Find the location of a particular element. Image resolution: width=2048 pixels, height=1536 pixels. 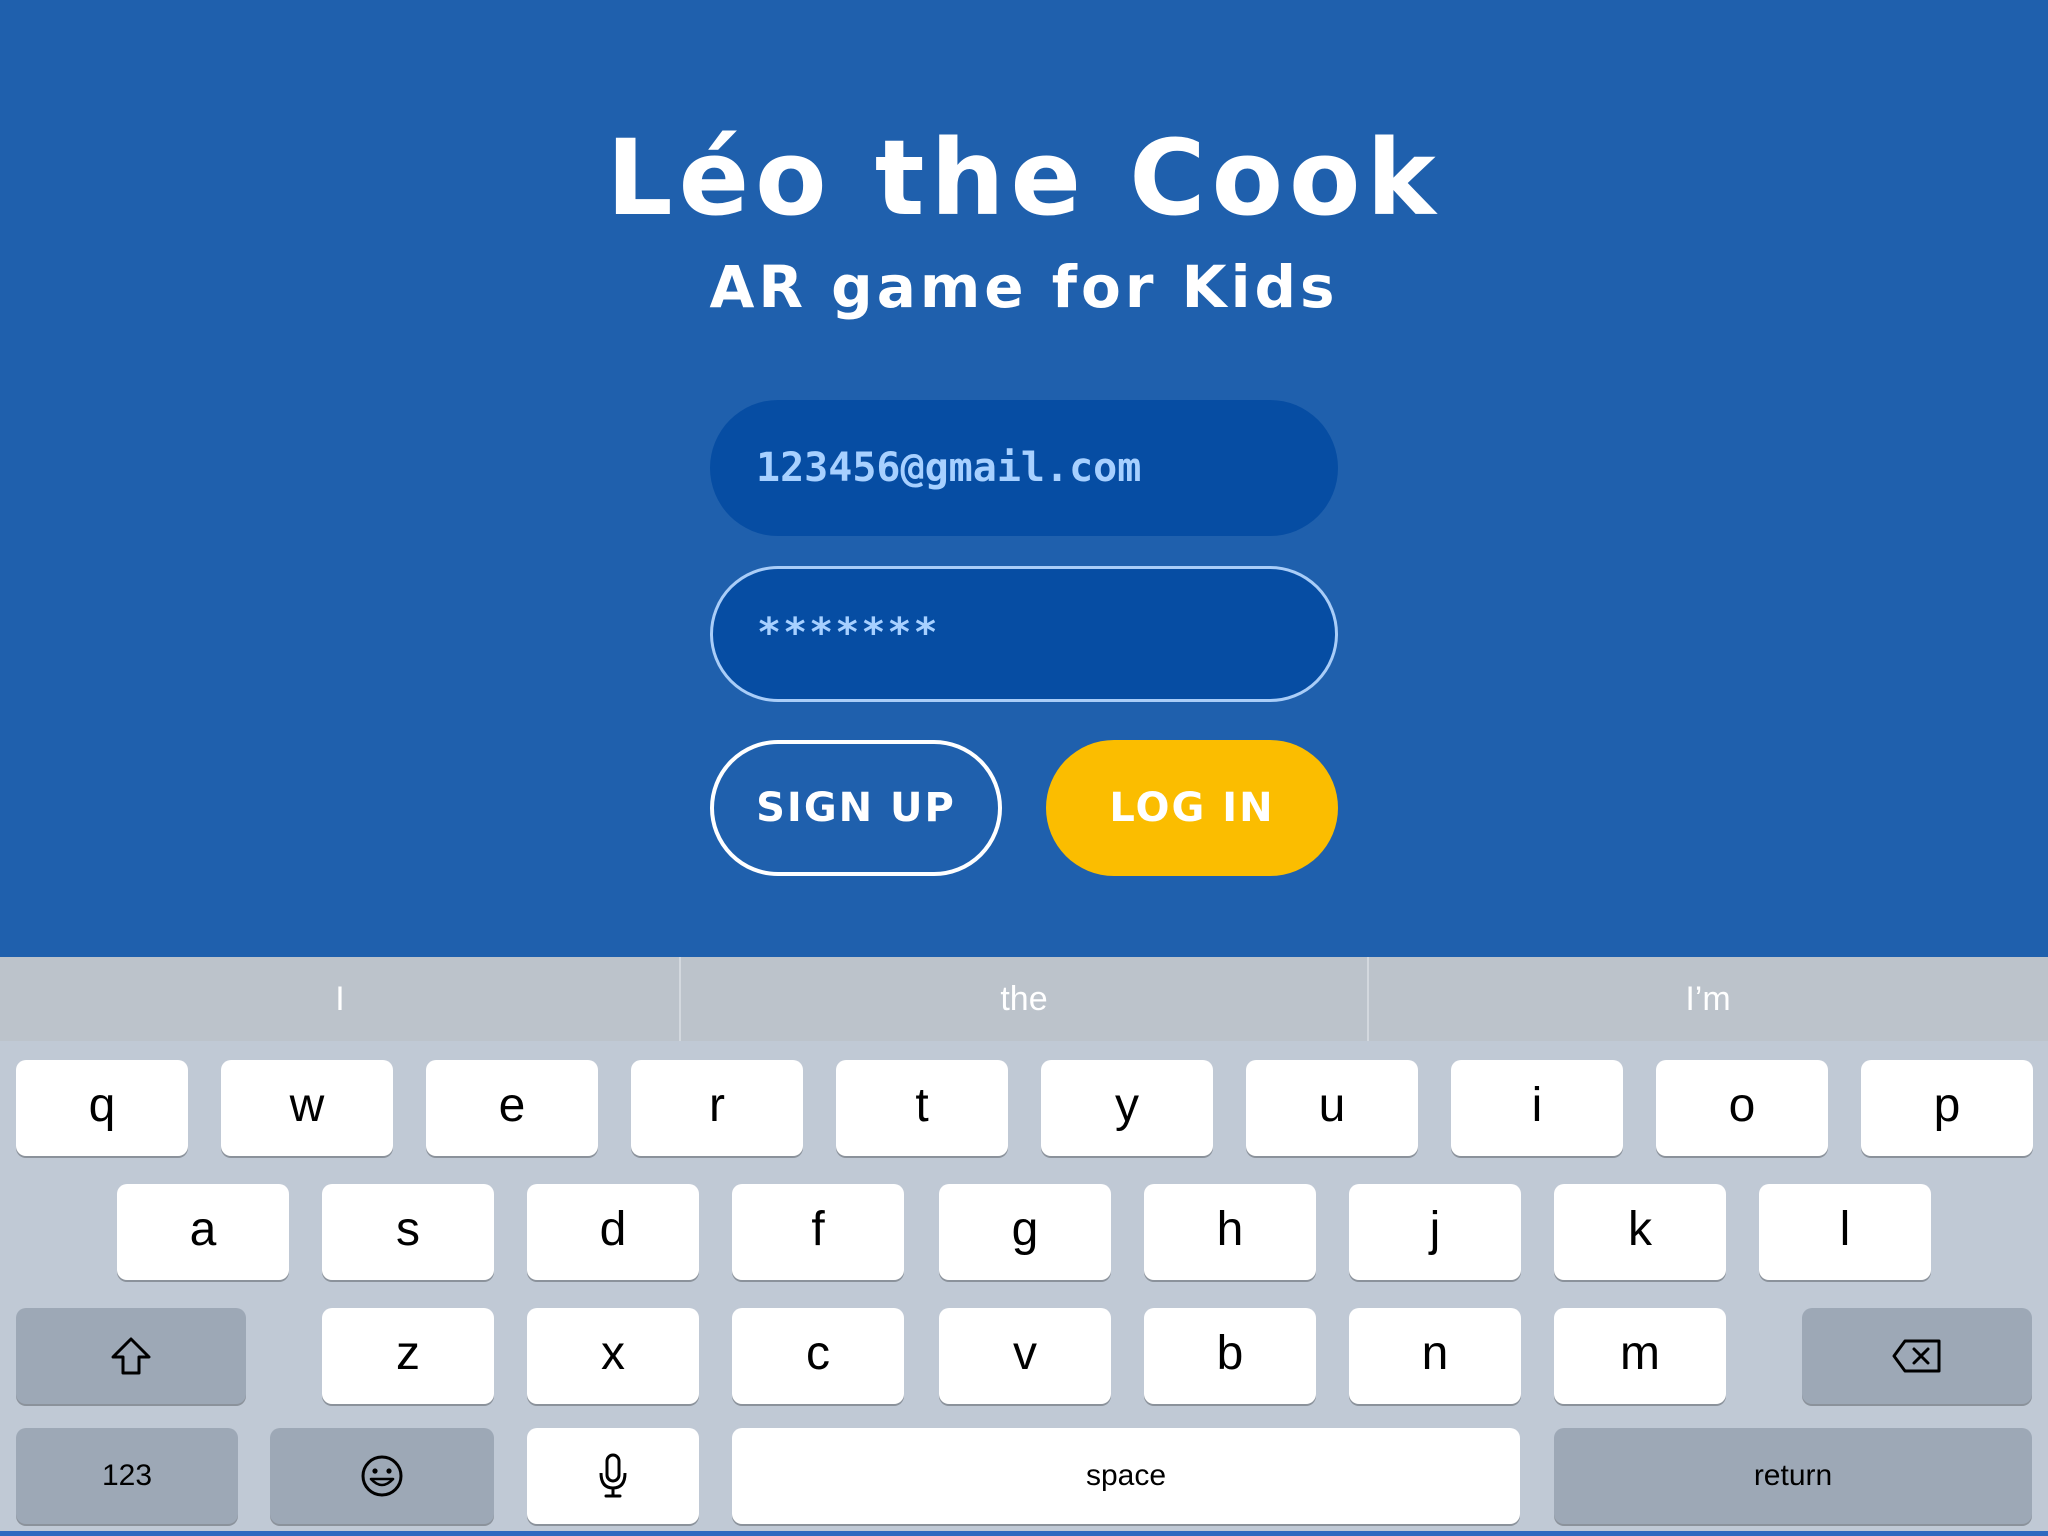

key-i: i is located at coordinates (1537, 1108).